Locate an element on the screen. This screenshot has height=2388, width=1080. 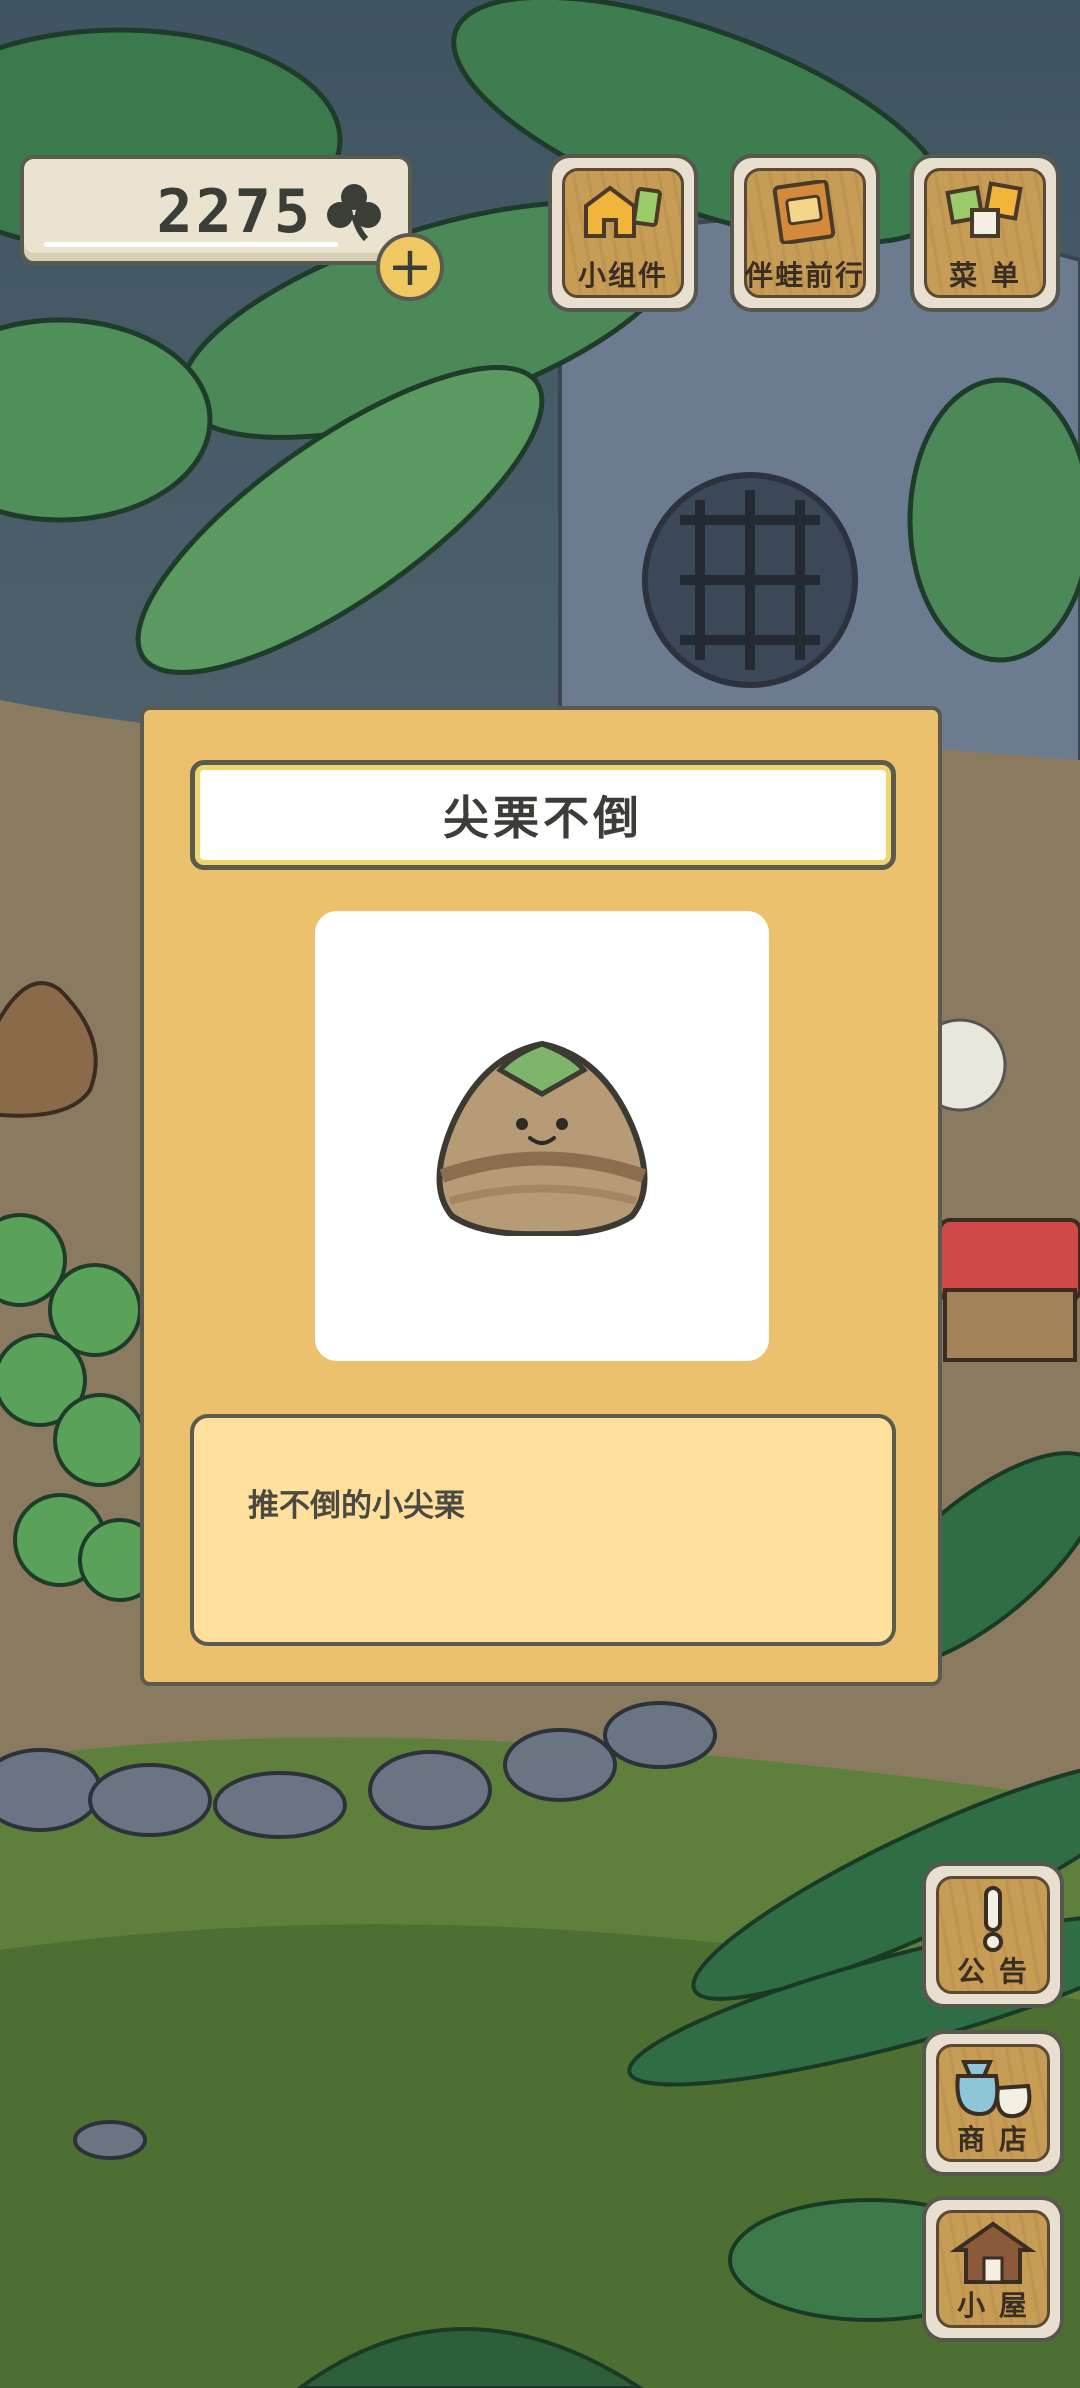
notice-button-label: 公 告 is located at coordinates (993, 1971).